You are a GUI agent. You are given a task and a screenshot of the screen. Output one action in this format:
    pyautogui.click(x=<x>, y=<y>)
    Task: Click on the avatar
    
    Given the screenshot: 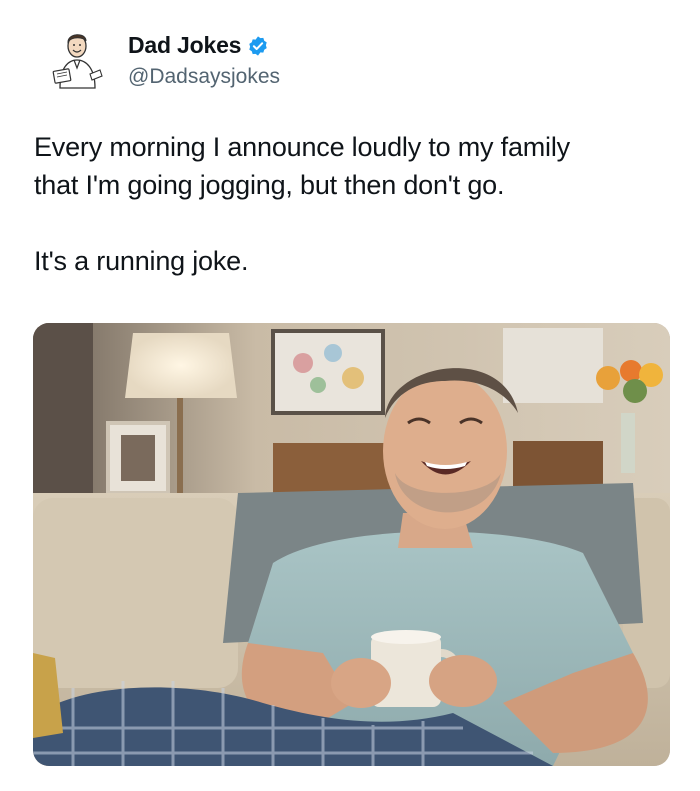 What is the action you would take?
    pyautogui.click(x=79, y=59)
    